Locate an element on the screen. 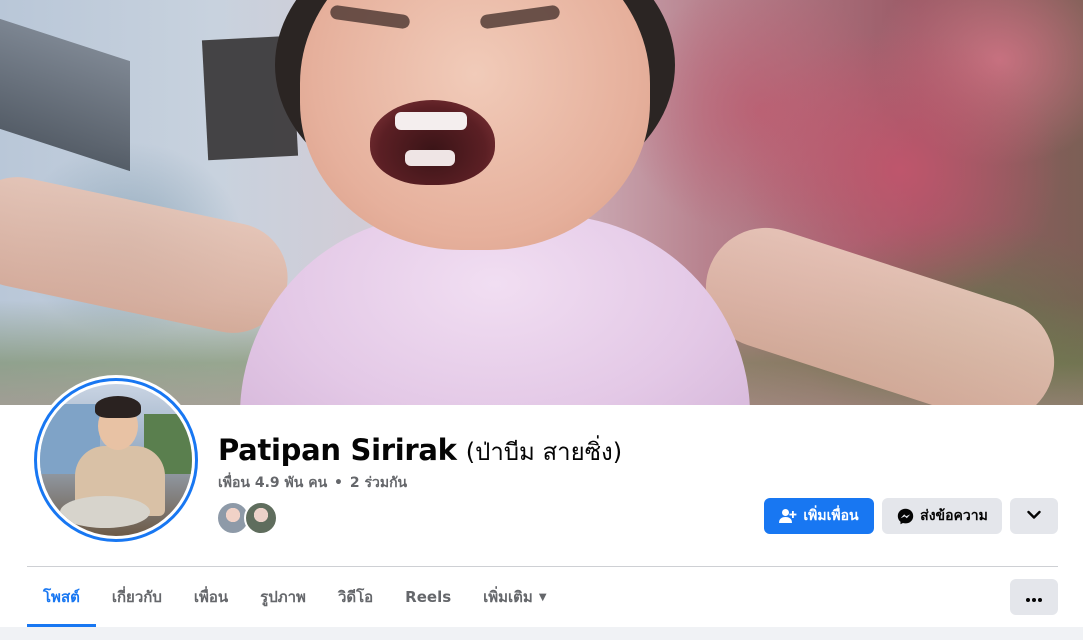  mutual-friends-link: 2 ร่วมกัน is located at coordinates (378, 483).